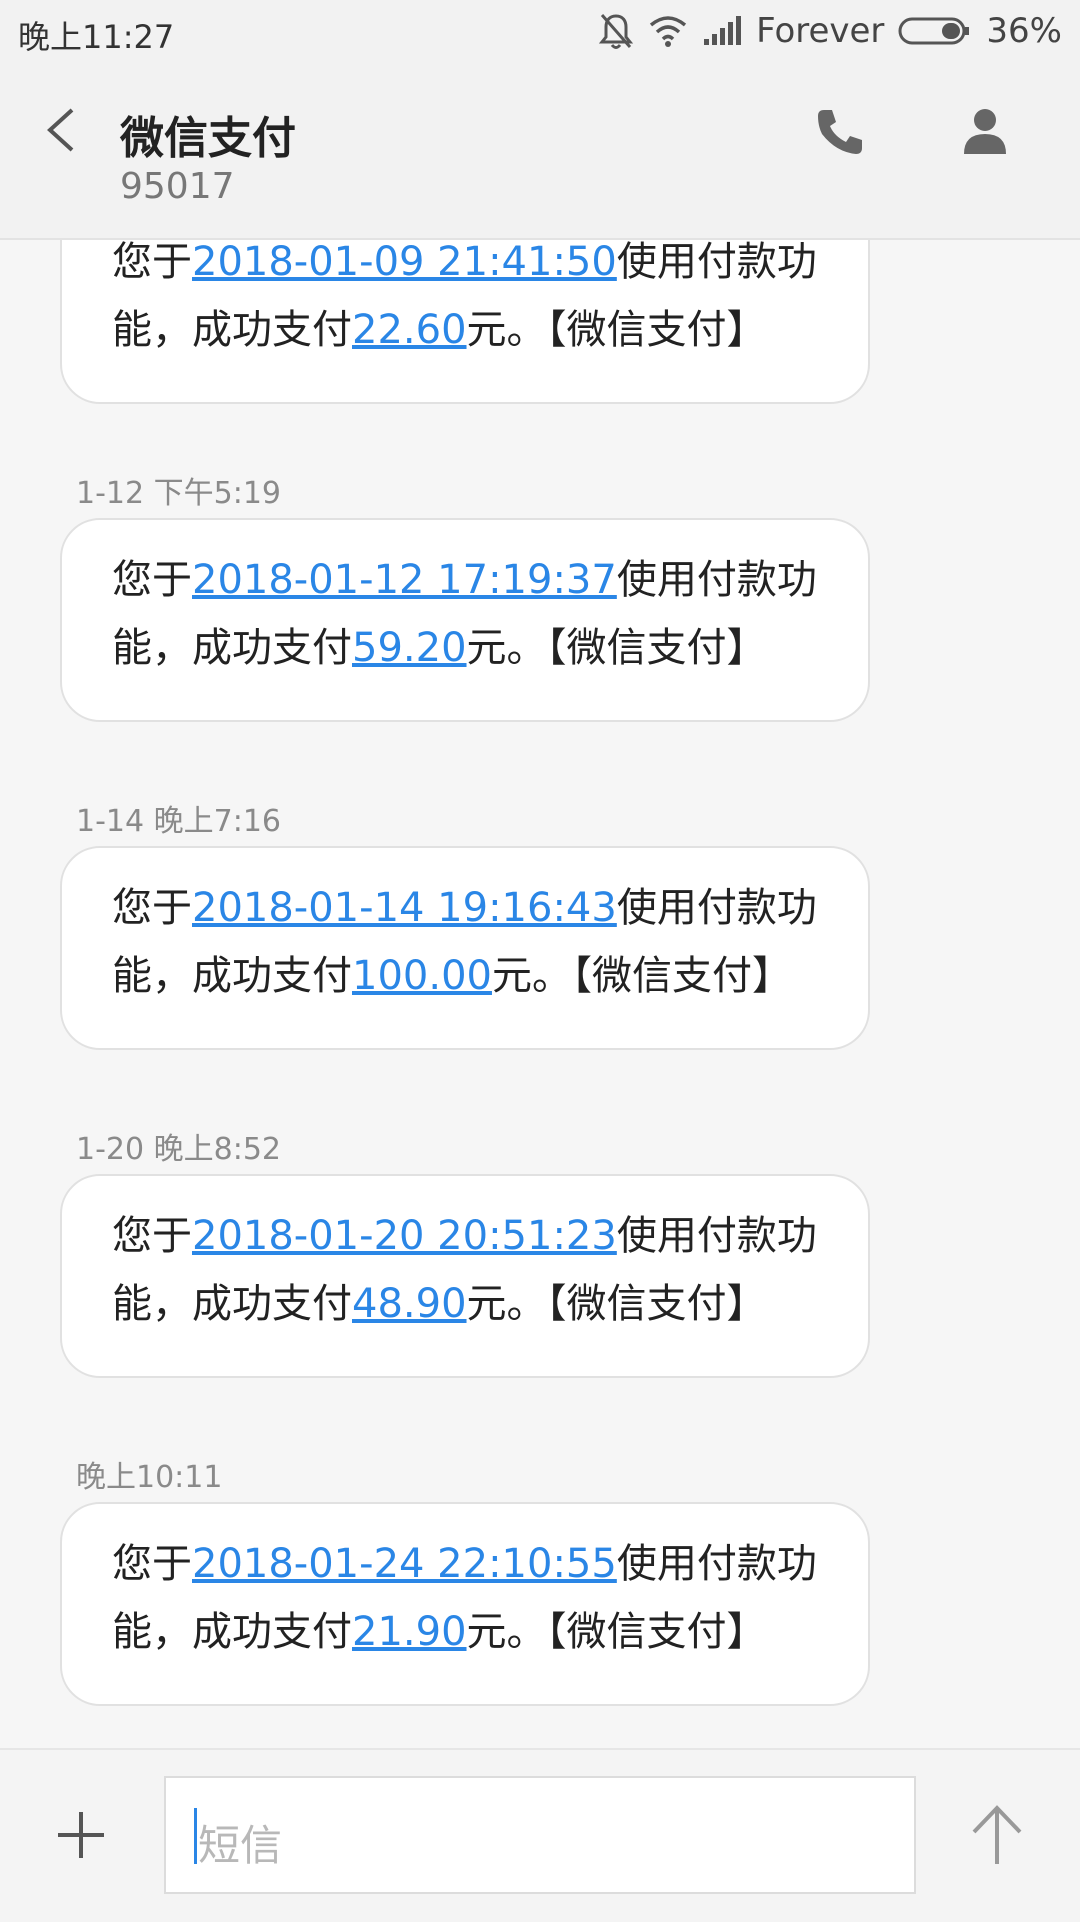 The image size is (1080, 1922). Describe the element at coordinates (540, 151) in the screenshot. I see `conversation-header: 微信支付 95017` at that location.